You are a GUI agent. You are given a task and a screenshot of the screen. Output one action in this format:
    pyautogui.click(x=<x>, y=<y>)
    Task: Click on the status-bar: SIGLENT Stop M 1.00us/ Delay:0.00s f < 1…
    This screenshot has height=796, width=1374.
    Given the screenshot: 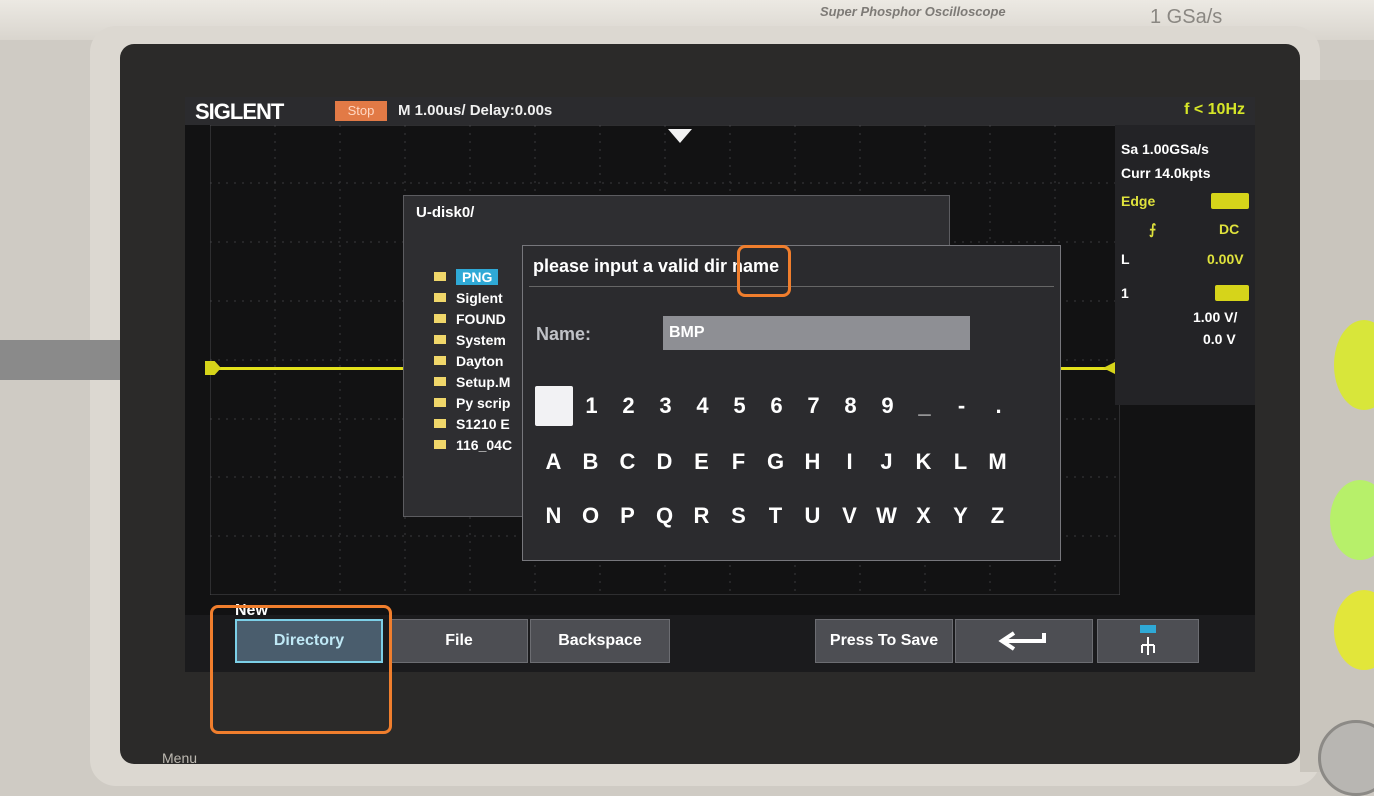 What is the action you would take?
    pyautogui.click(x=720, y=111)
    